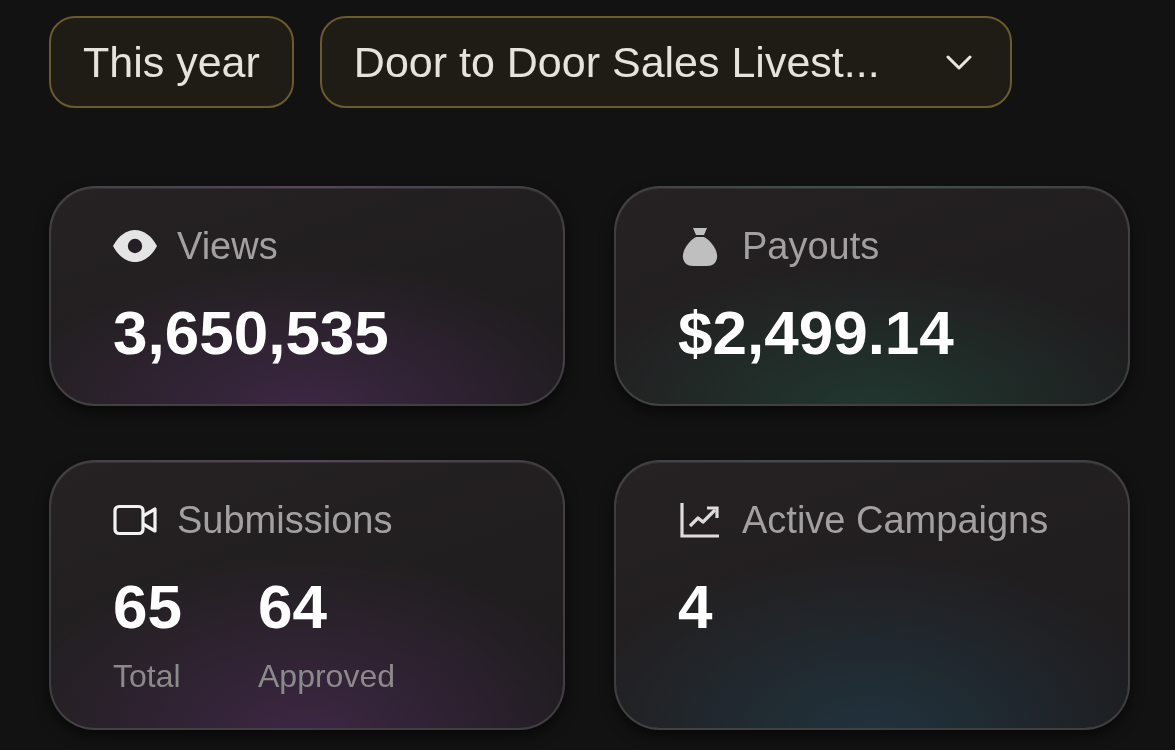 This screenshot has height=750, width=1175. I want to click on stat-value: 65, so click(147, 607).